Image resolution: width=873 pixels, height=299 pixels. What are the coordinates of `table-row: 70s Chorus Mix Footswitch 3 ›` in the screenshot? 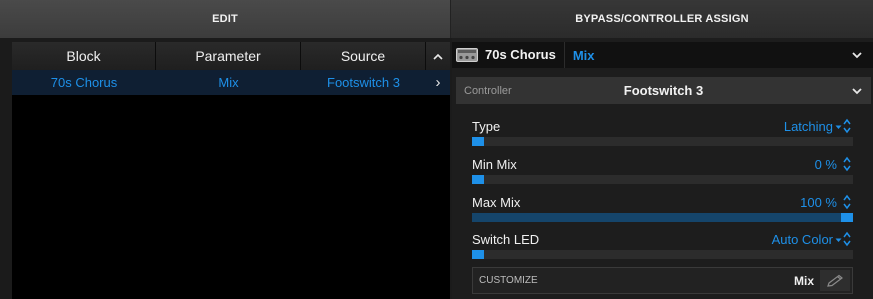 It's located at (231, 82).